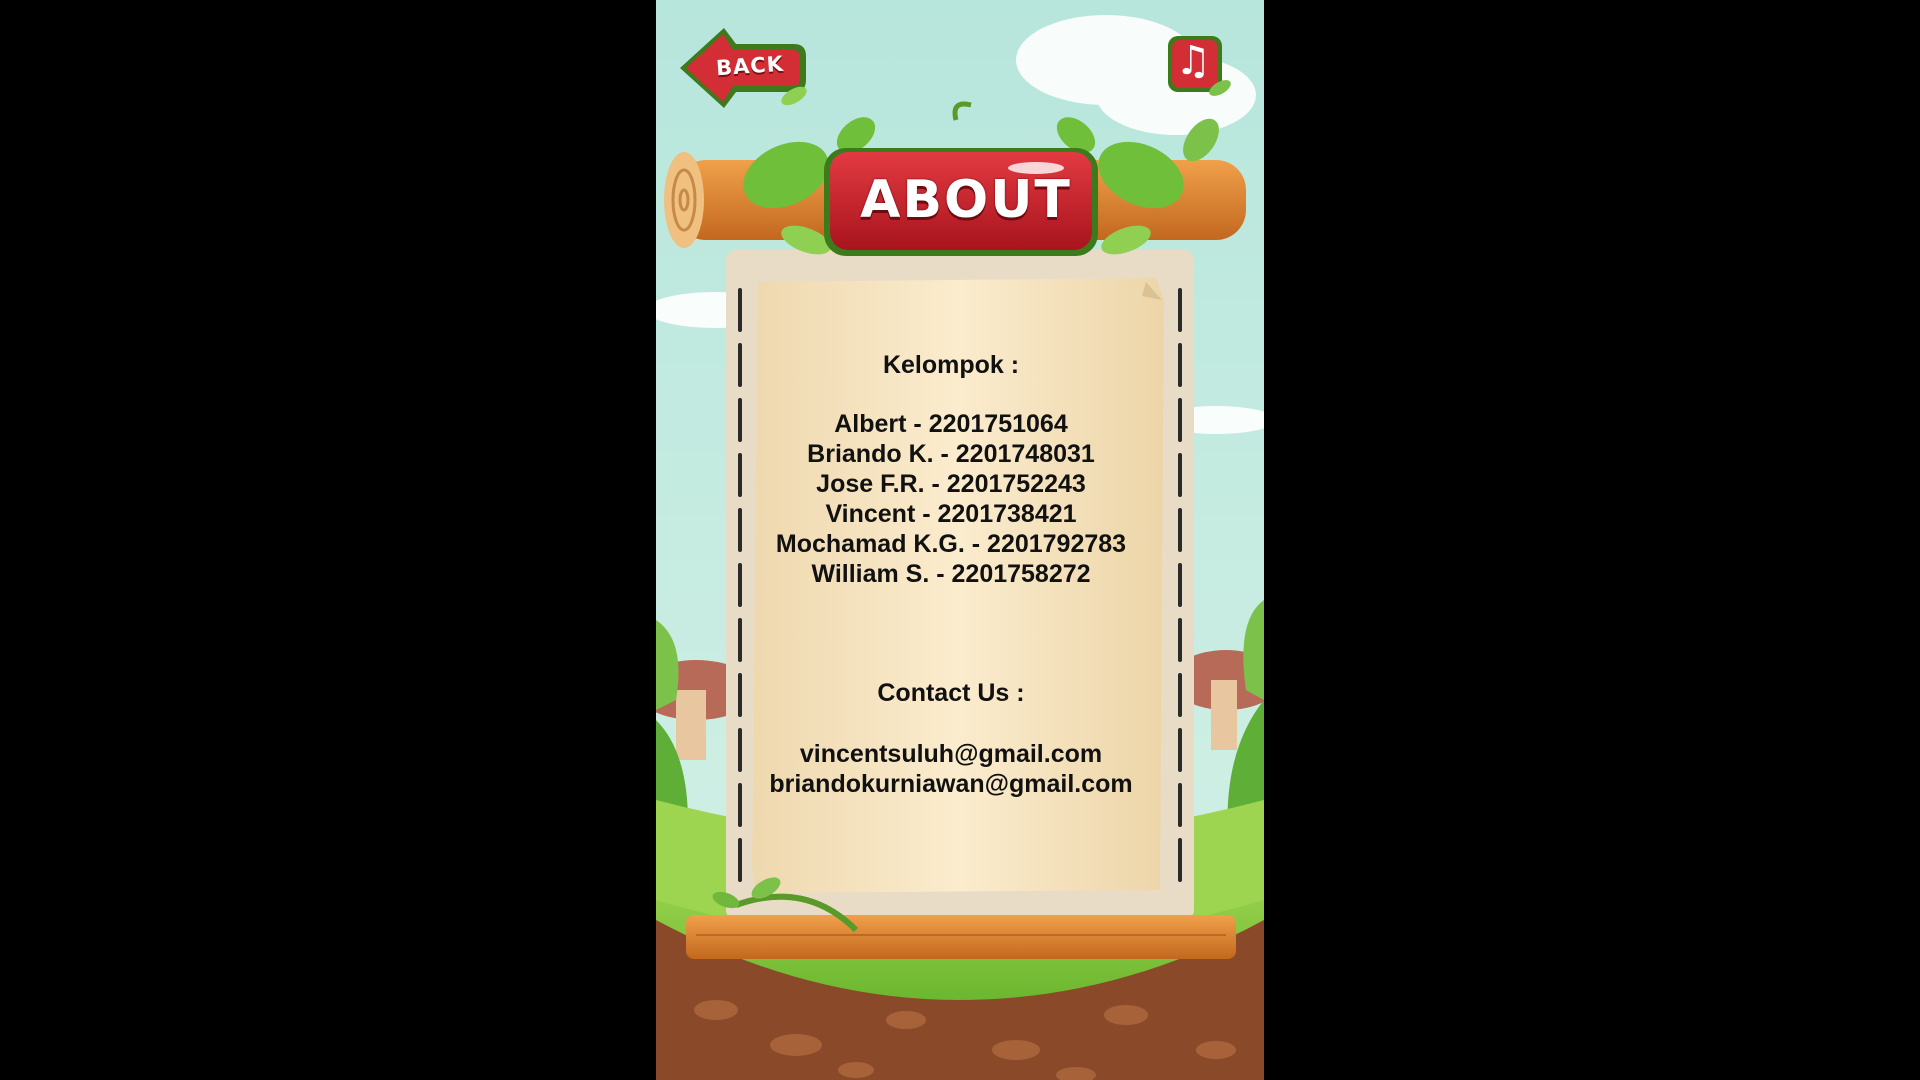  Describe the element at coordinates (1193, 61) in the screenshot. I see `music-note-icon: ♫` at that location.